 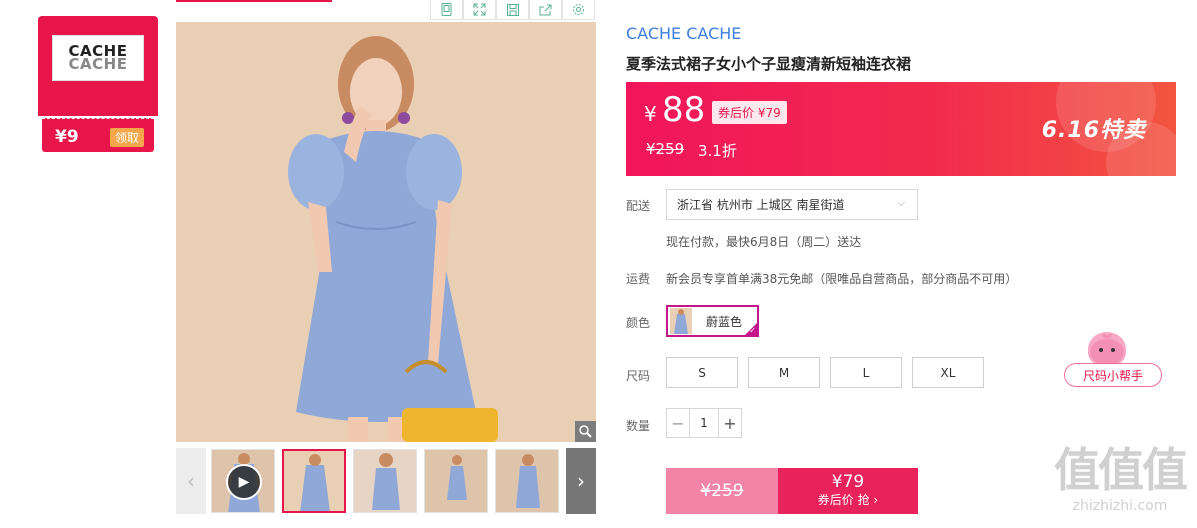 I want to click on save-icon, so click(x=512, y=10).